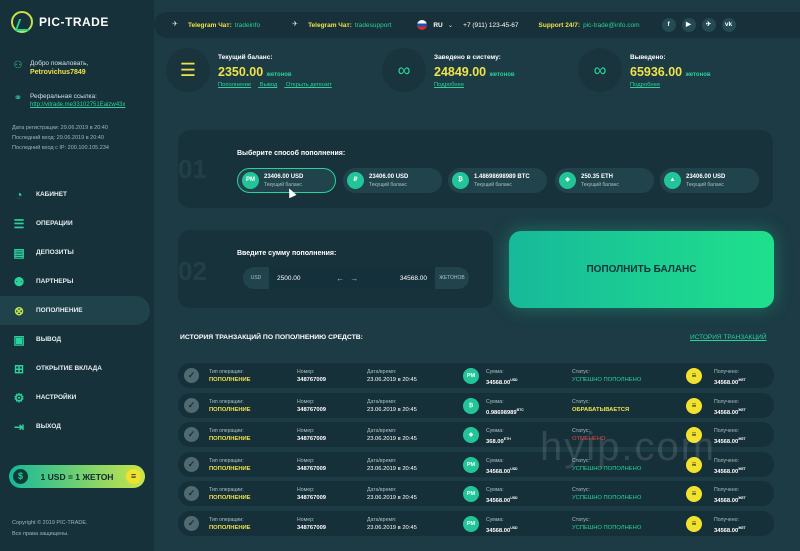 This screenshot has height=551, width=800. I want to click on date-value: 23.06.2019 в 20:45, so click(392, 380).